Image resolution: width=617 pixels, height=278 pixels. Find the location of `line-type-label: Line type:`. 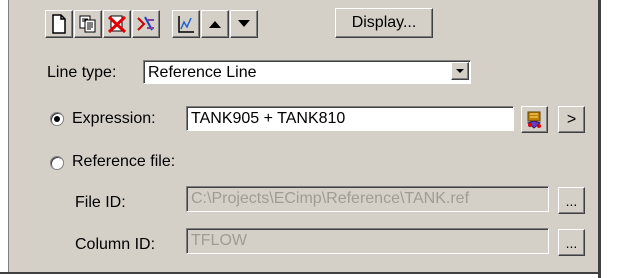

line-type-label: Line type: is located at coordinates (82, 72).